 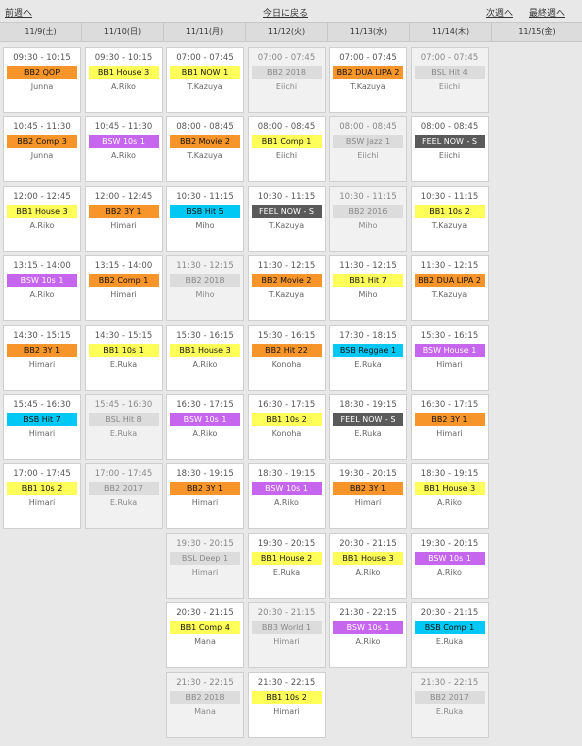 I want to click on class-card: 12:00 - 12:45 BB2 3Y 1 Himari, so click(x=123, y=218).